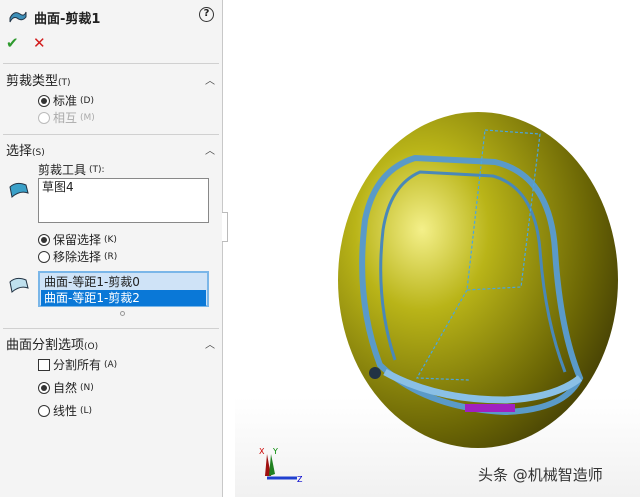 The height and width of the screenshot is (500, 640). What do you see at coordinates (77, 239) in the screenshot?
I see `radio-keep-selection: 保留选择 (K)` at bounding box center [77, 239].